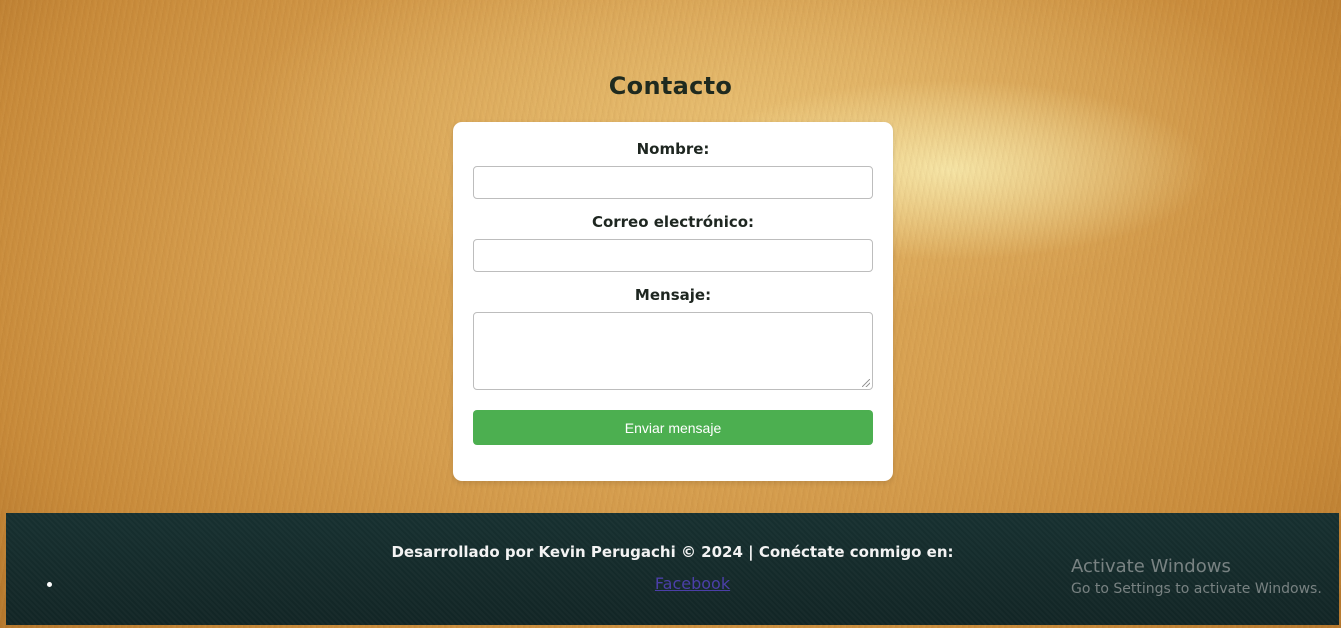 This screenshot has height=628, width=1341. Describe the element at coordinates (673, 222) in the screenshot. I see `email-label: Correo electrónico:` at that location.